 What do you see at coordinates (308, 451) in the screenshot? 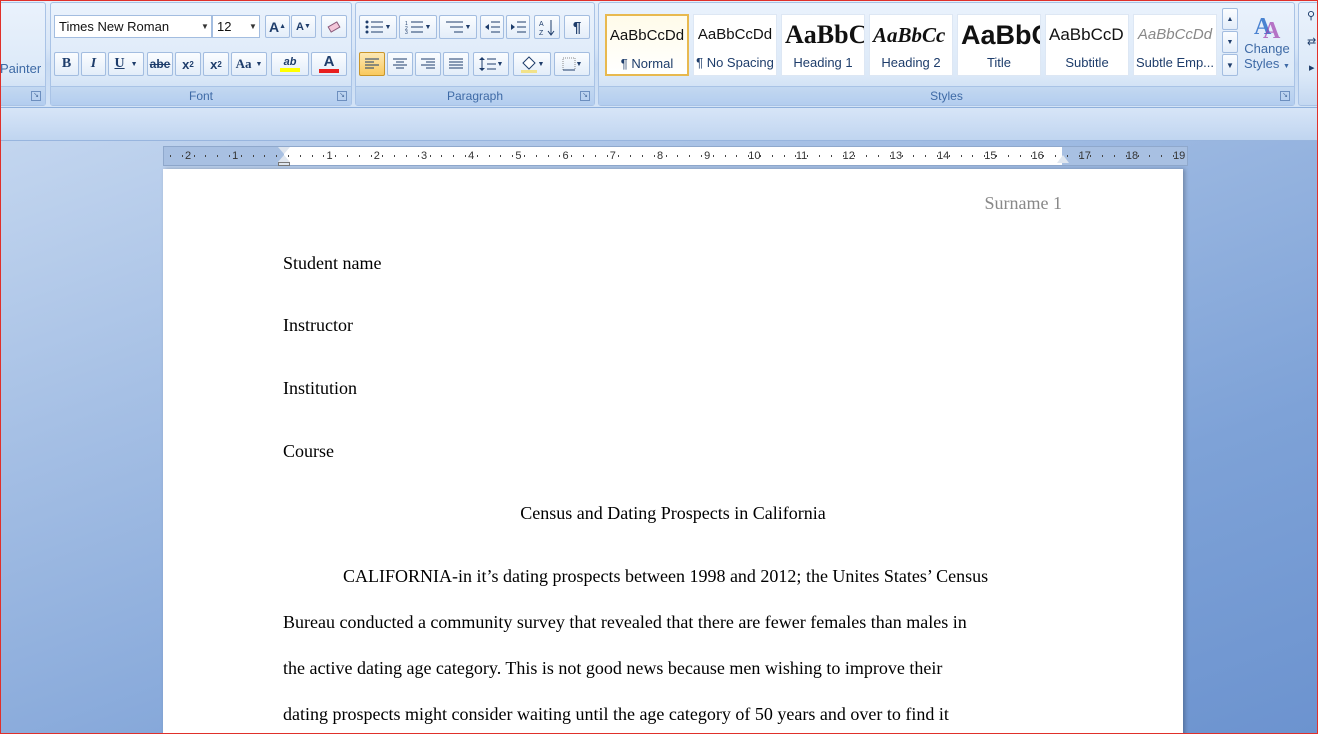
I see `doc-line-course: Course` at bounding box center [308, 451].